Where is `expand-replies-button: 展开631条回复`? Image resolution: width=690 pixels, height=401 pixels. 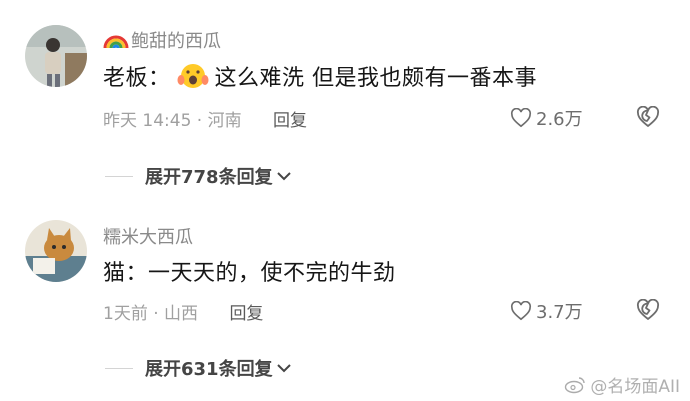
expand-replies-button: 展开631条回复 is located at coordinates (235, 368).